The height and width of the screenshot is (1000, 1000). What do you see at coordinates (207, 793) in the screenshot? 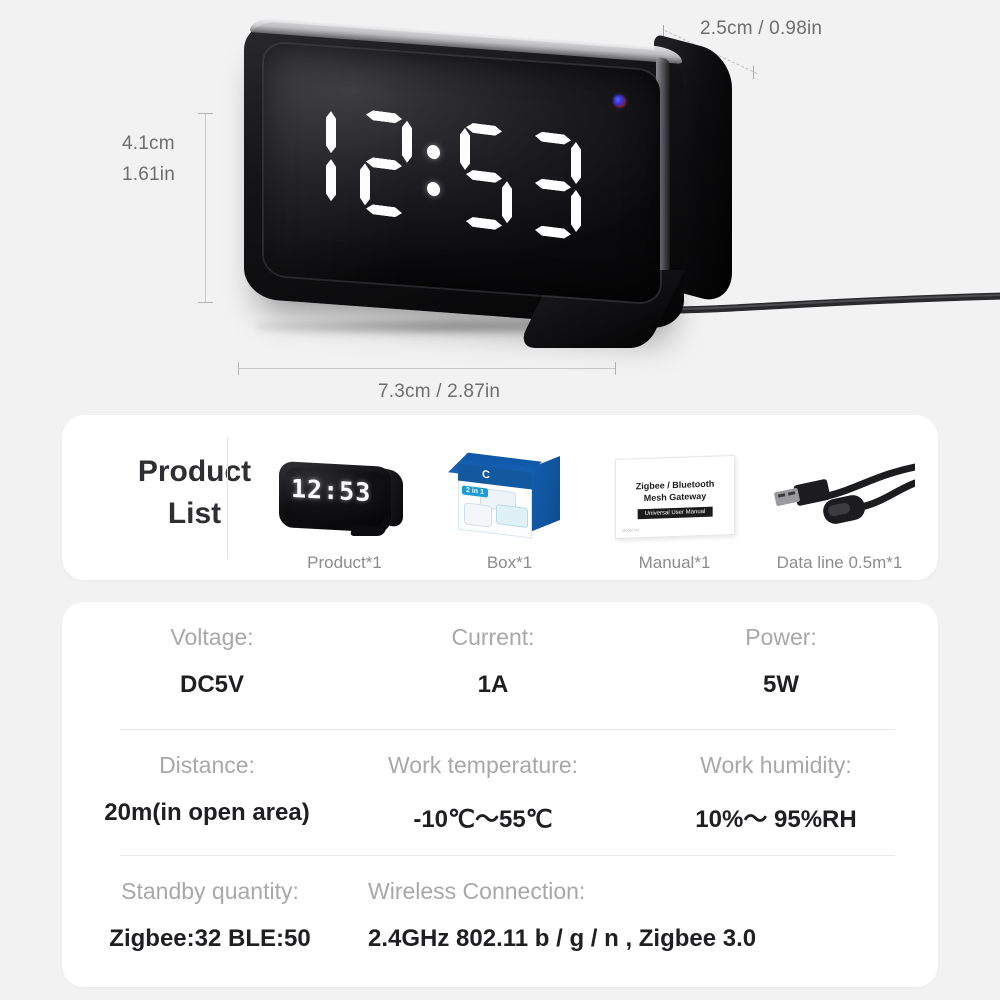
I see `spec-cell-distance: Distance: 20m(in open area)` at bounding box center [207, 793].